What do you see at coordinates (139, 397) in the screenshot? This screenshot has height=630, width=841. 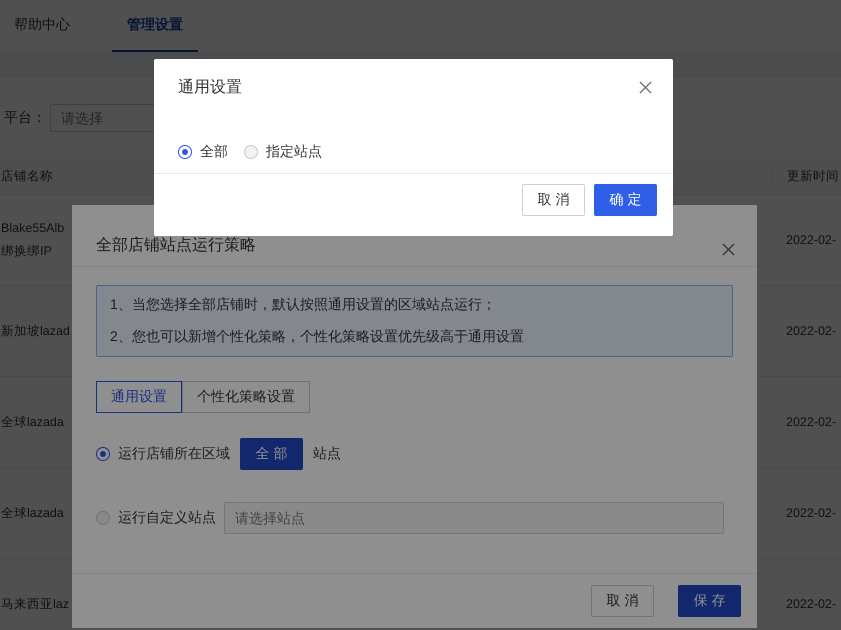 I see `settings-tab: 通用设置` at bounding box center [139, 397].